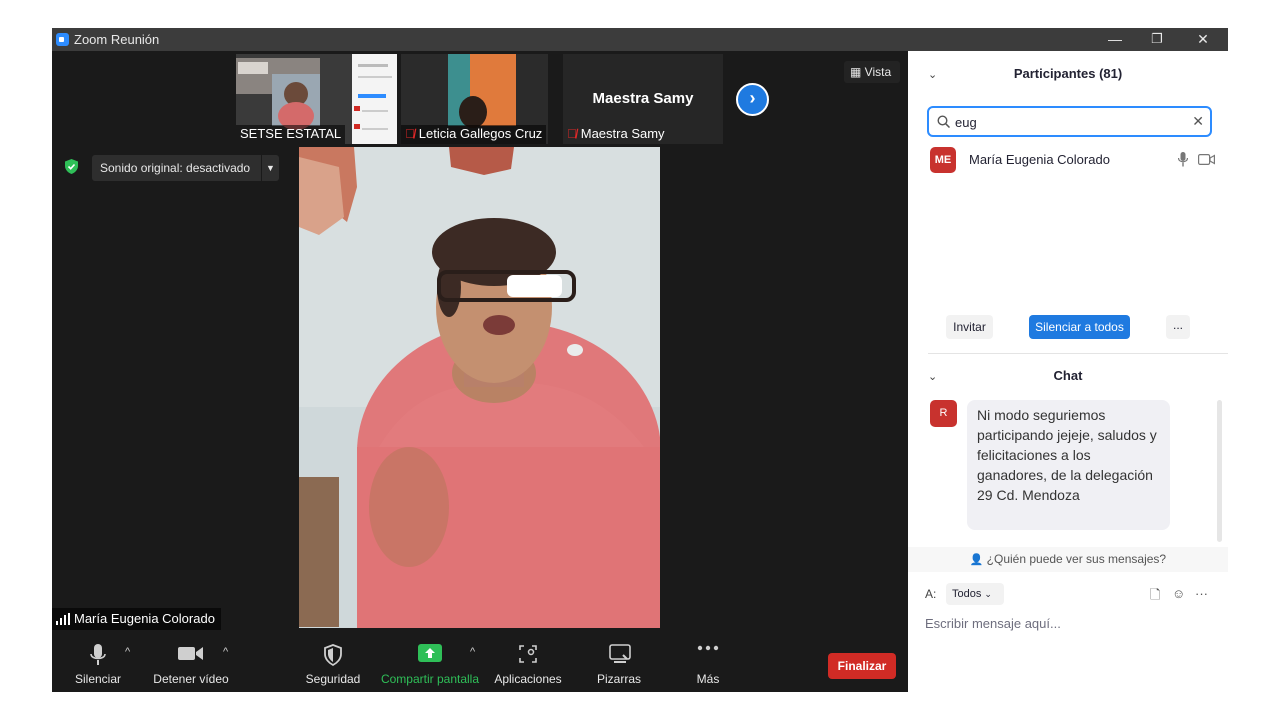 The height and width of the screenshot is (720, 1280). What do you see at coordinates (872, 72) in the screenshot?
I see `view-button: ▦ Vista` at bounding box center [872, 72].